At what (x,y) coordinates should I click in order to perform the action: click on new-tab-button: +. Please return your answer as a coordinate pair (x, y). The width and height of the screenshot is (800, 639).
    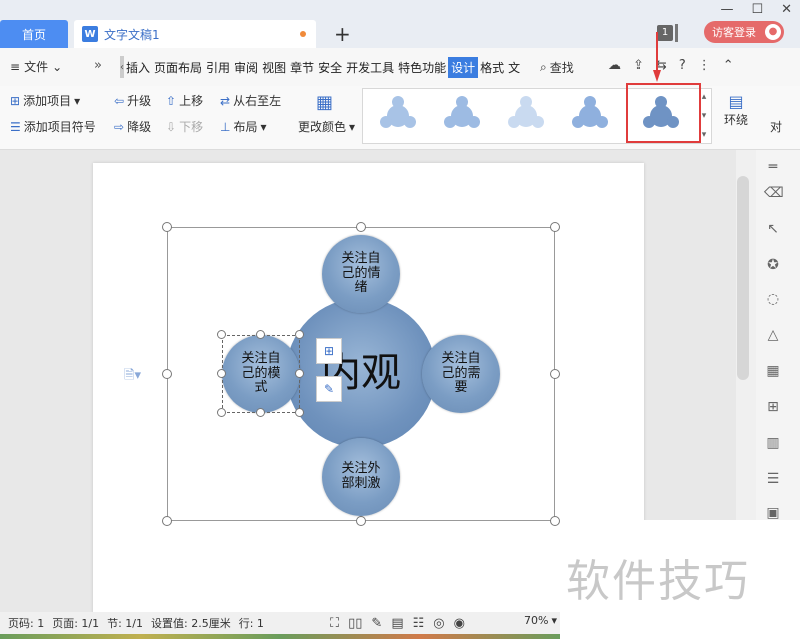
    Looking at the image, I should click on (342, 34).